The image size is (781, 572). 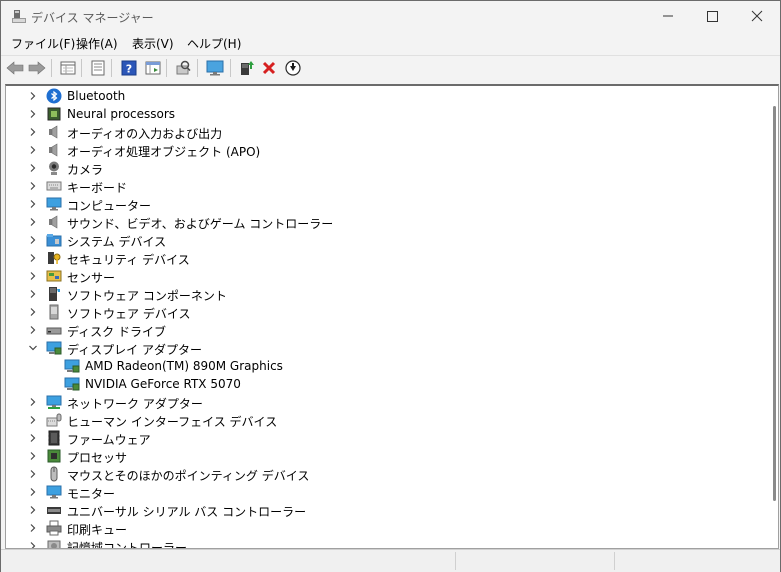 I want to click on minimize-icon, so click(x=668, y=16).